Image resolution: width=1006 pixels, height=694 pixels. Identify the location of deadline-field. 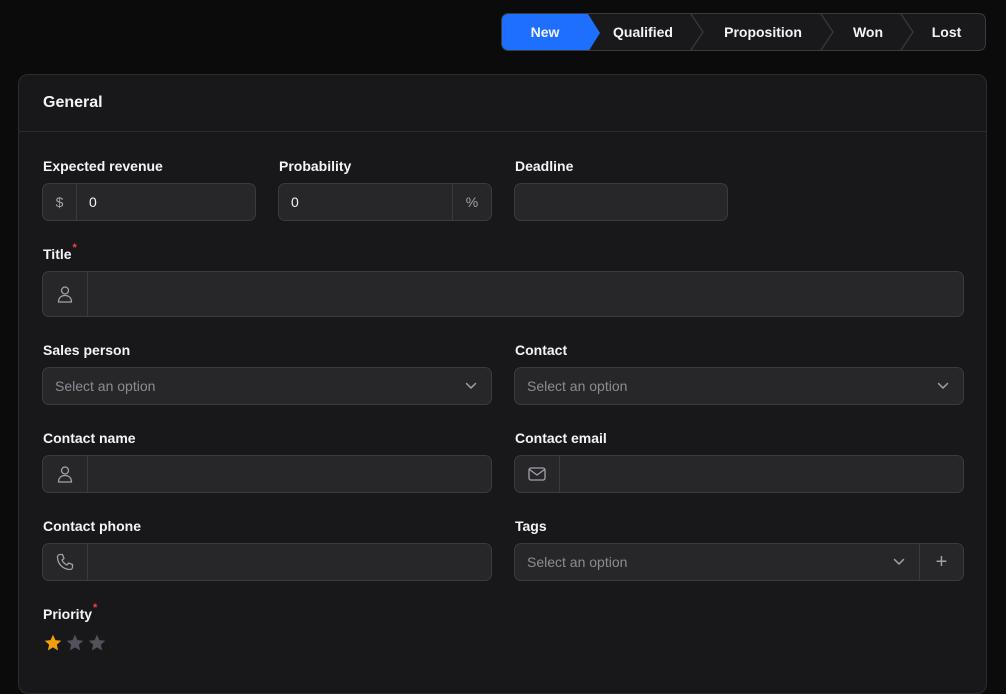
(621, 202).